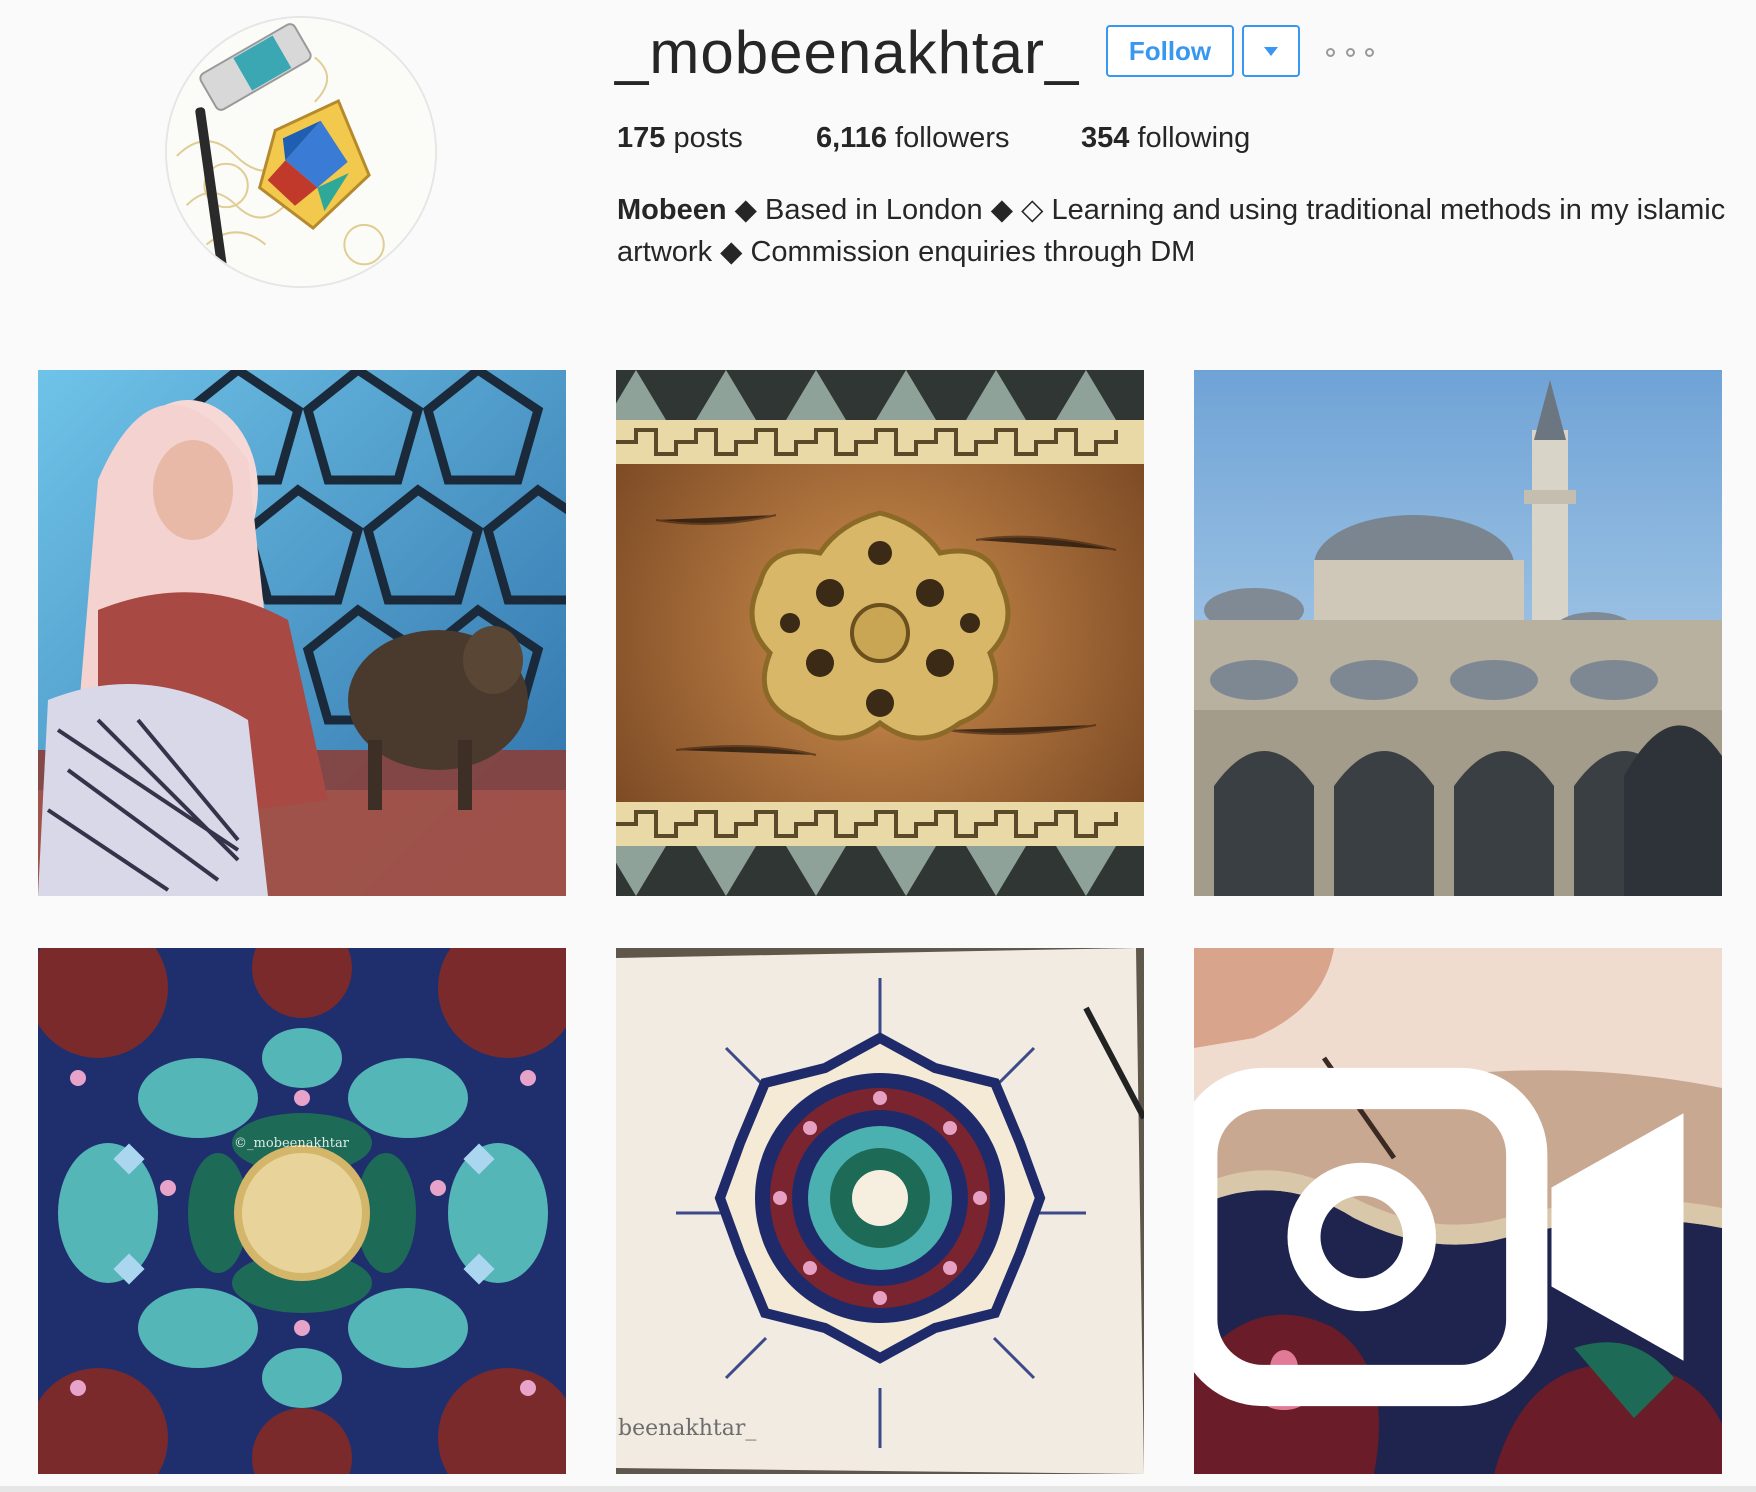 The height and width of the screenshot is (1492, 1756). I want to click on followers-count: 6,116, so click(851, 138).